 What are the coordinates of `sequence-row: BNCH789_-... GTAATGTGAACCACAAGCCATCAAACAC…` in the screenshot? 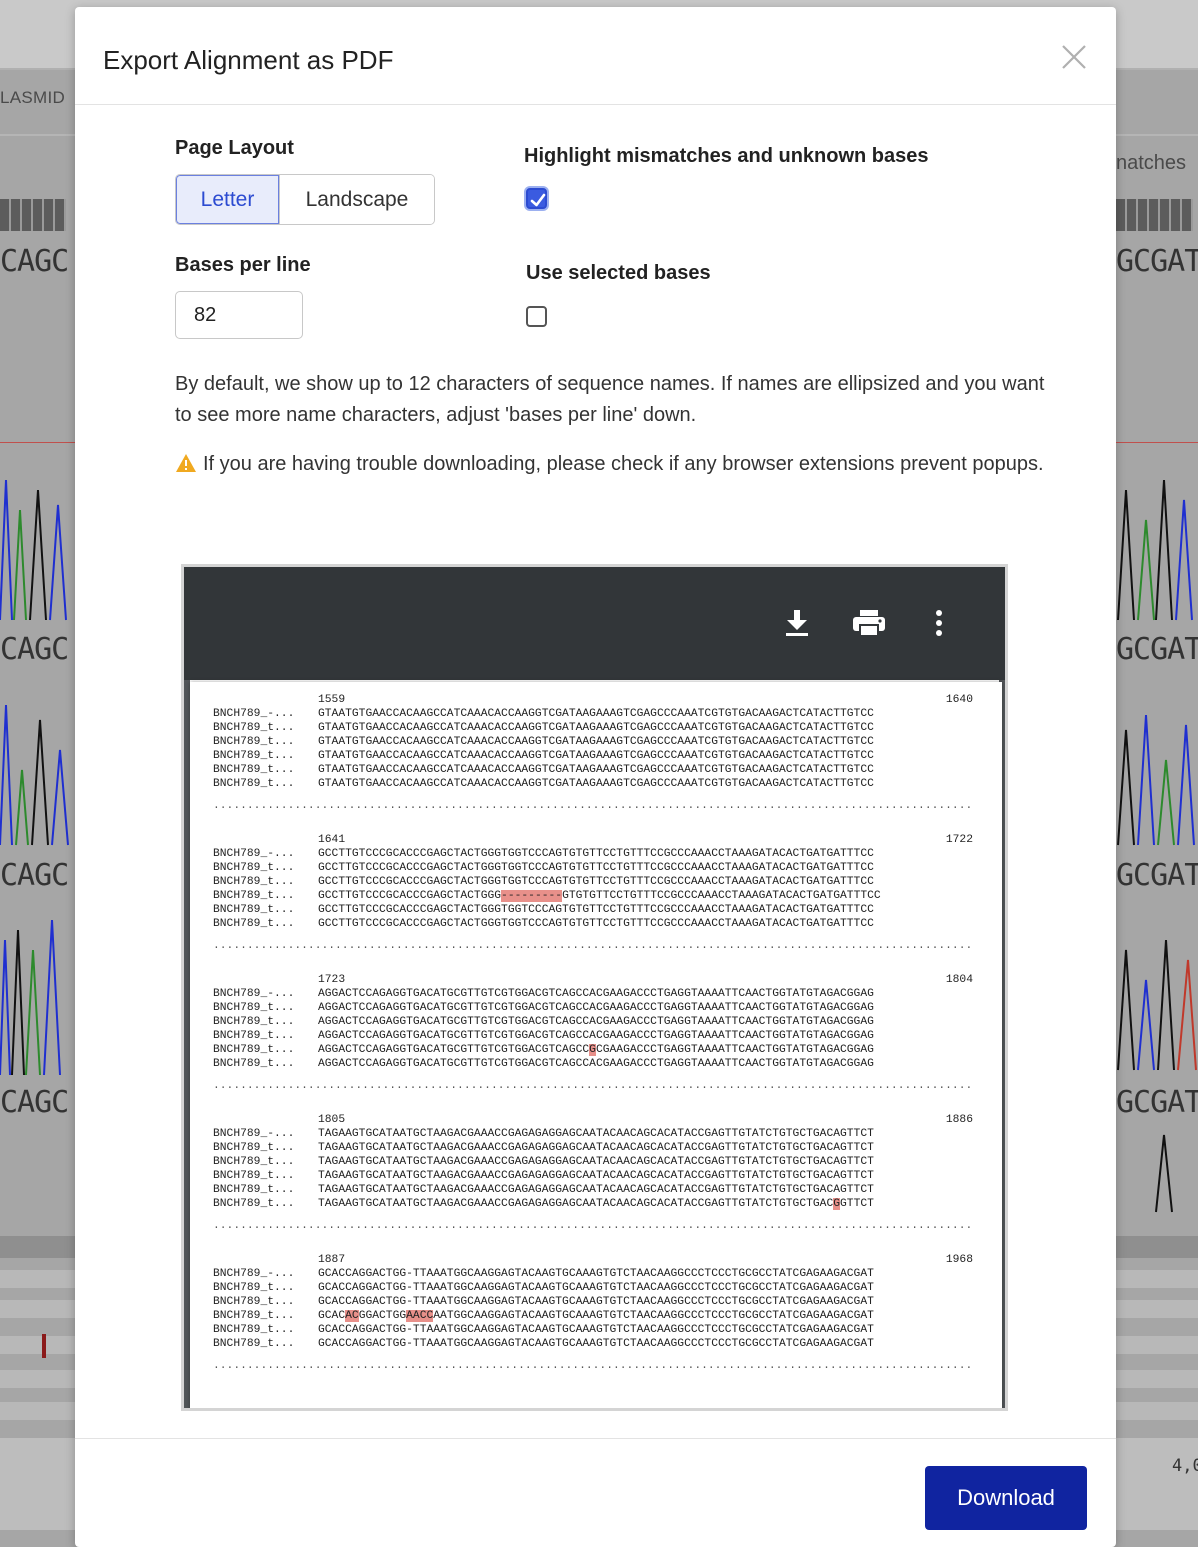 It's located at (593, 714).